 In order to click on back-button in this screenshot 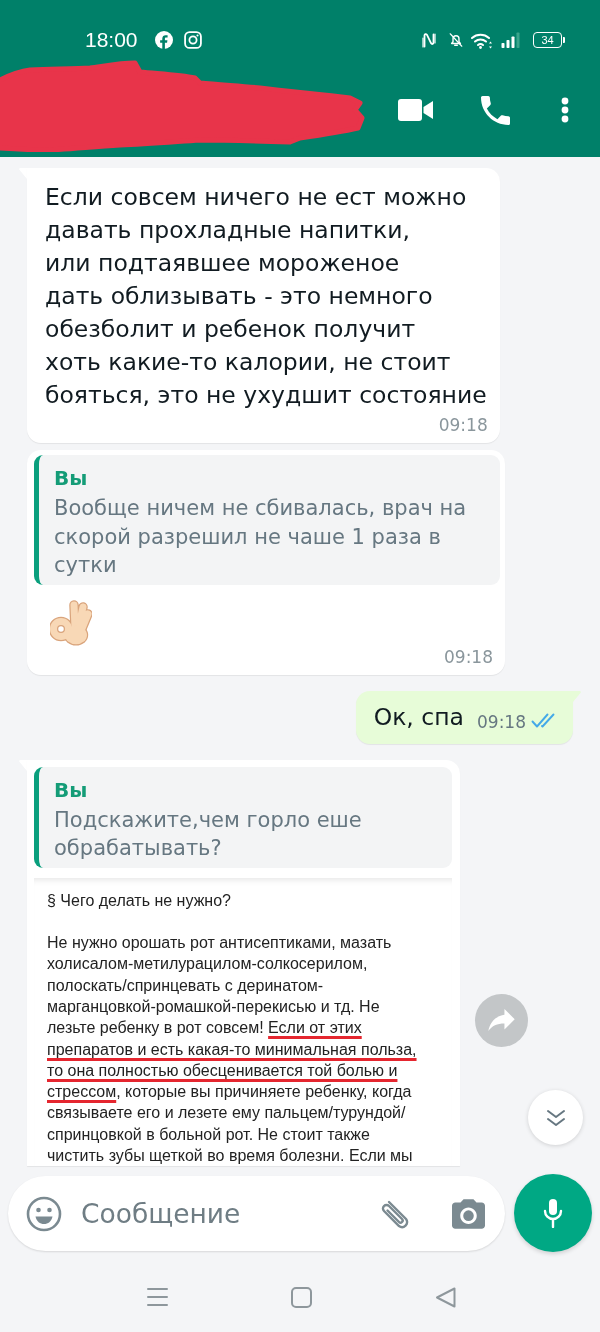, I will do `click(445, 1297)`.